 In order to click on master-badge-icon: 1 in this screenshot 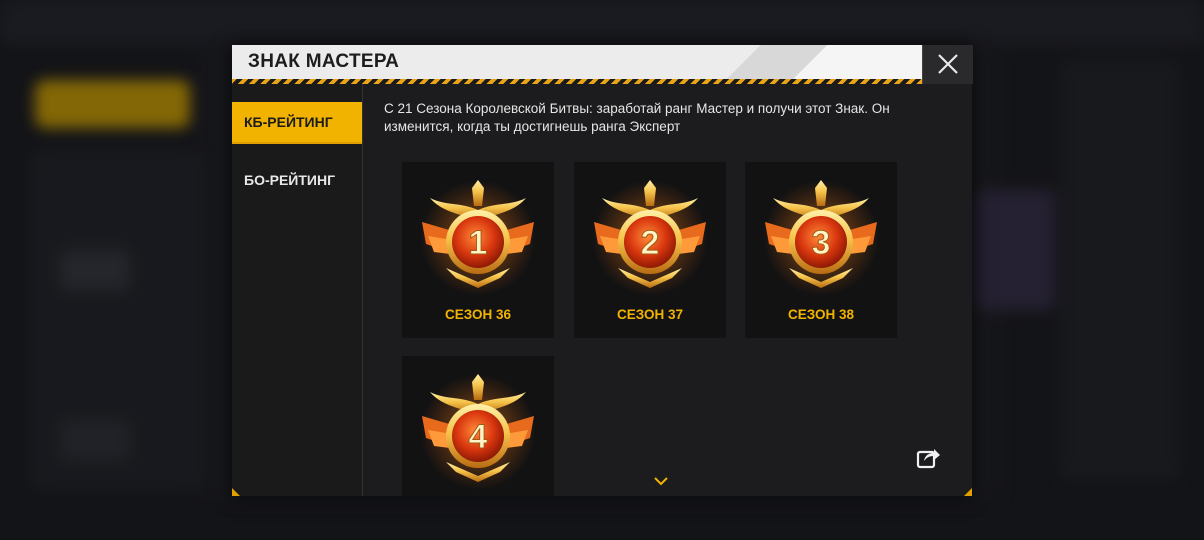, I will do `click(478, 238)`.